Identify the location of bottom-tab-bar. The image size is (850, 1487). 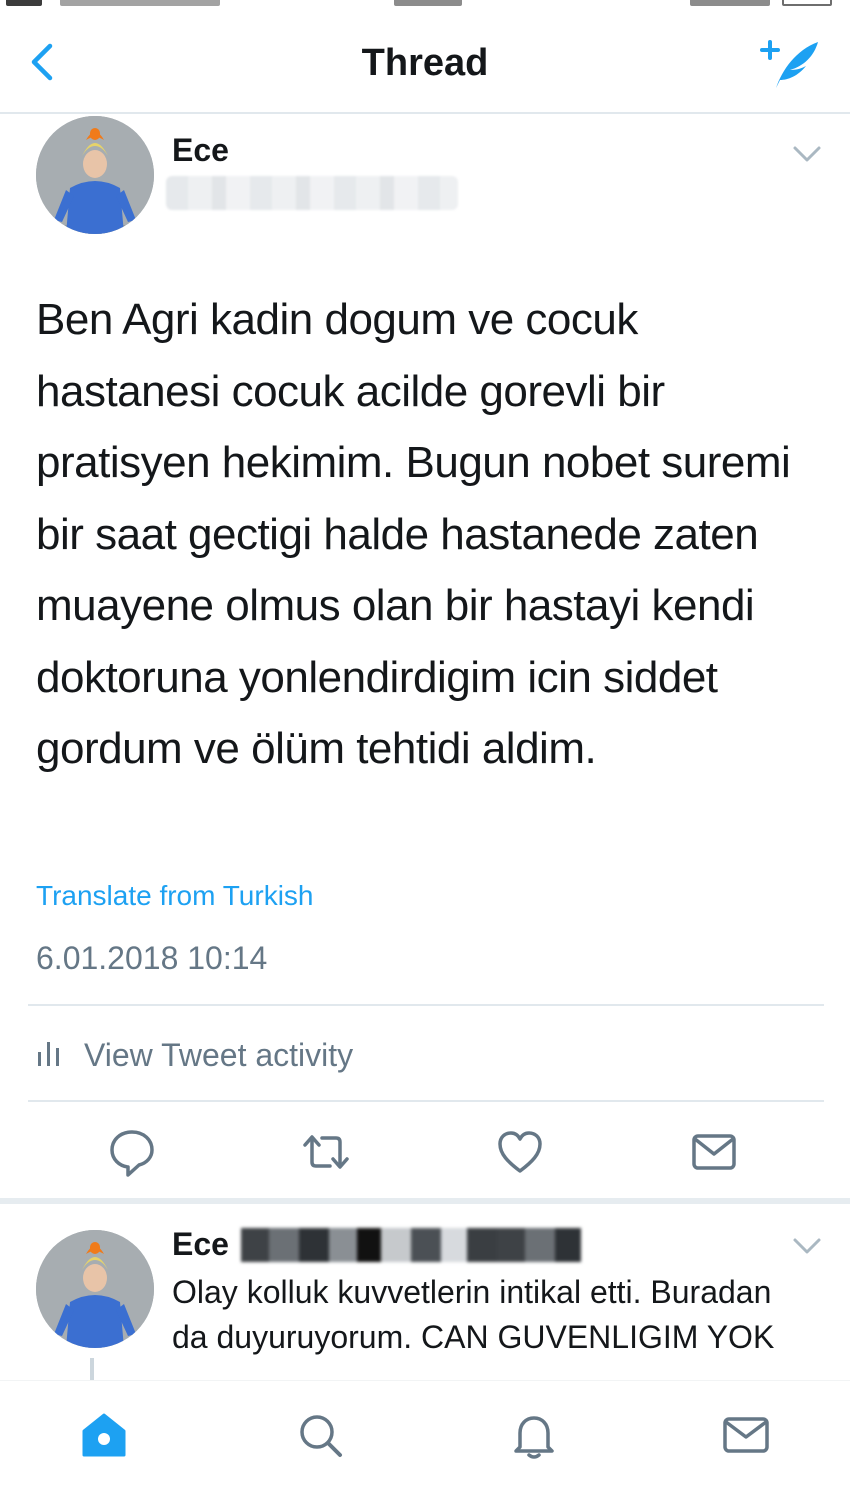
(425, 1433).